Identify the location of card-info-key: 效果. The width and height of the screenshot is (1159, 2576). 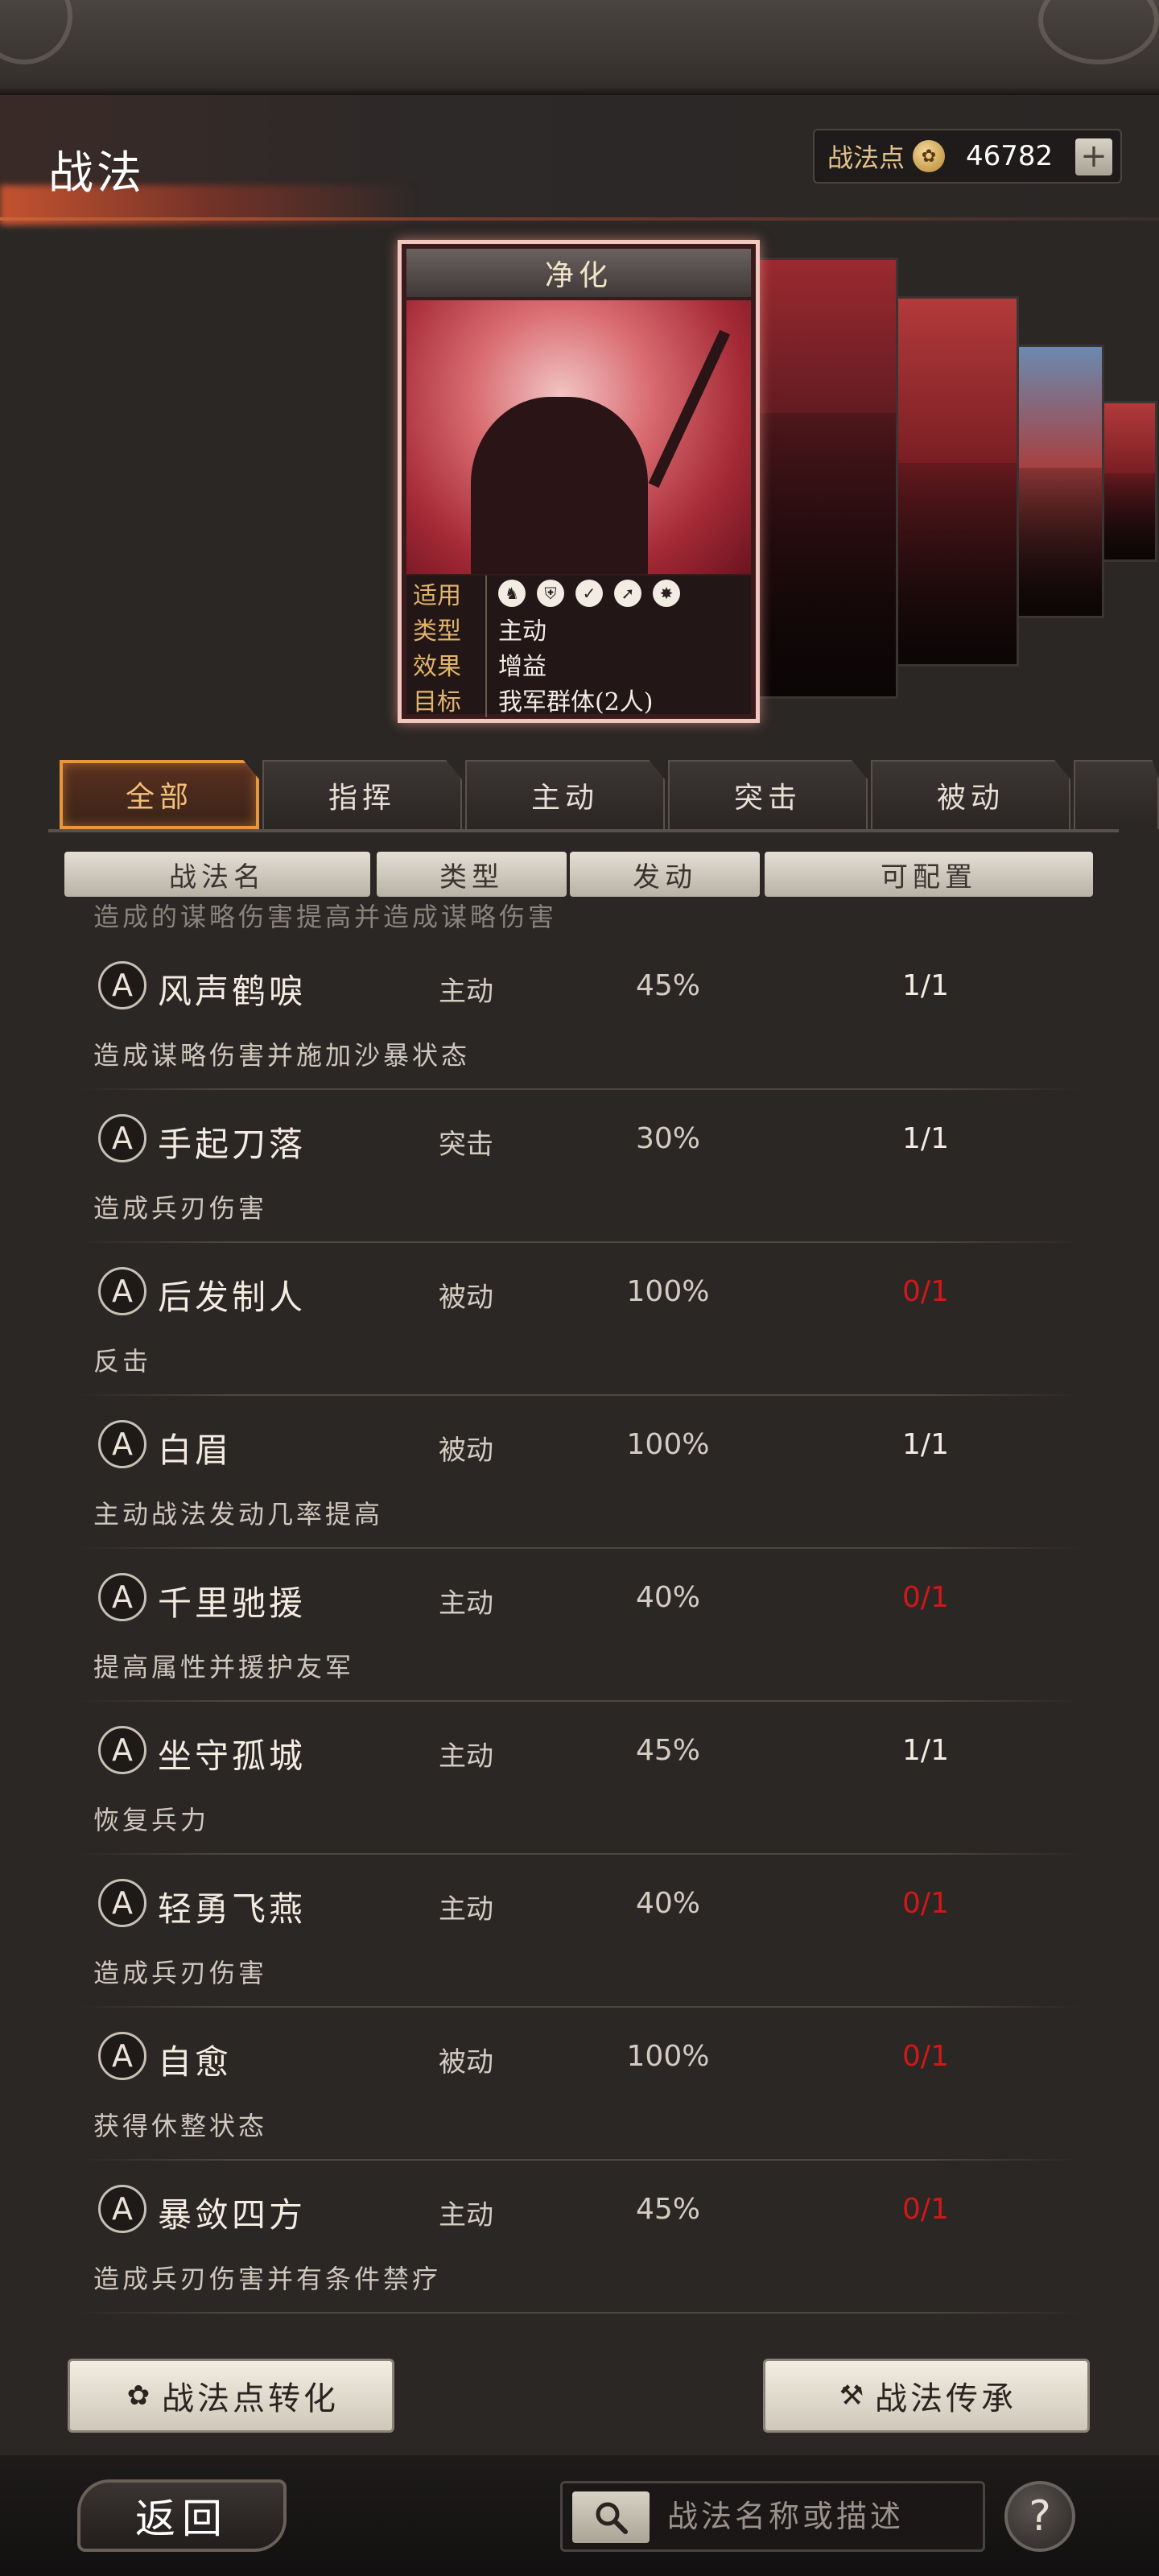
(446, 664).